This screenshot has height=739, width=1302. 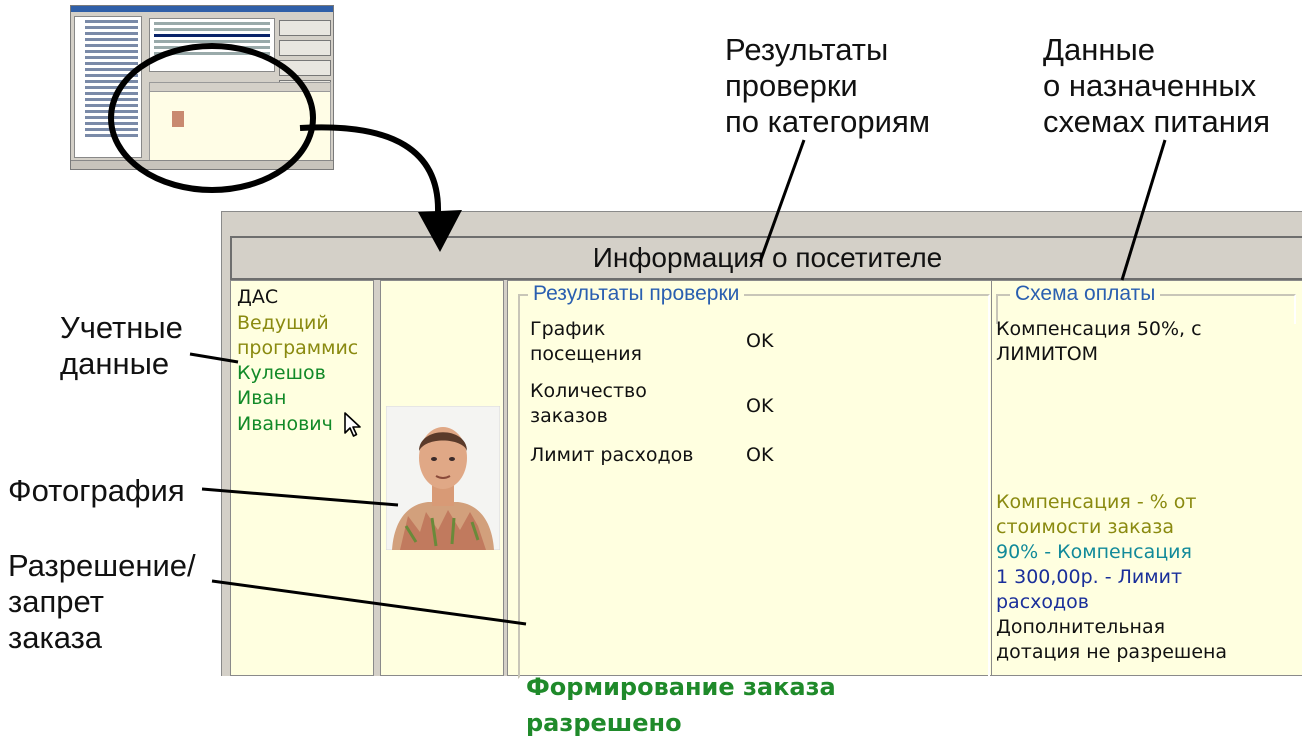 I want to click on user-first-name: Иван, so click(x=262, y=398).